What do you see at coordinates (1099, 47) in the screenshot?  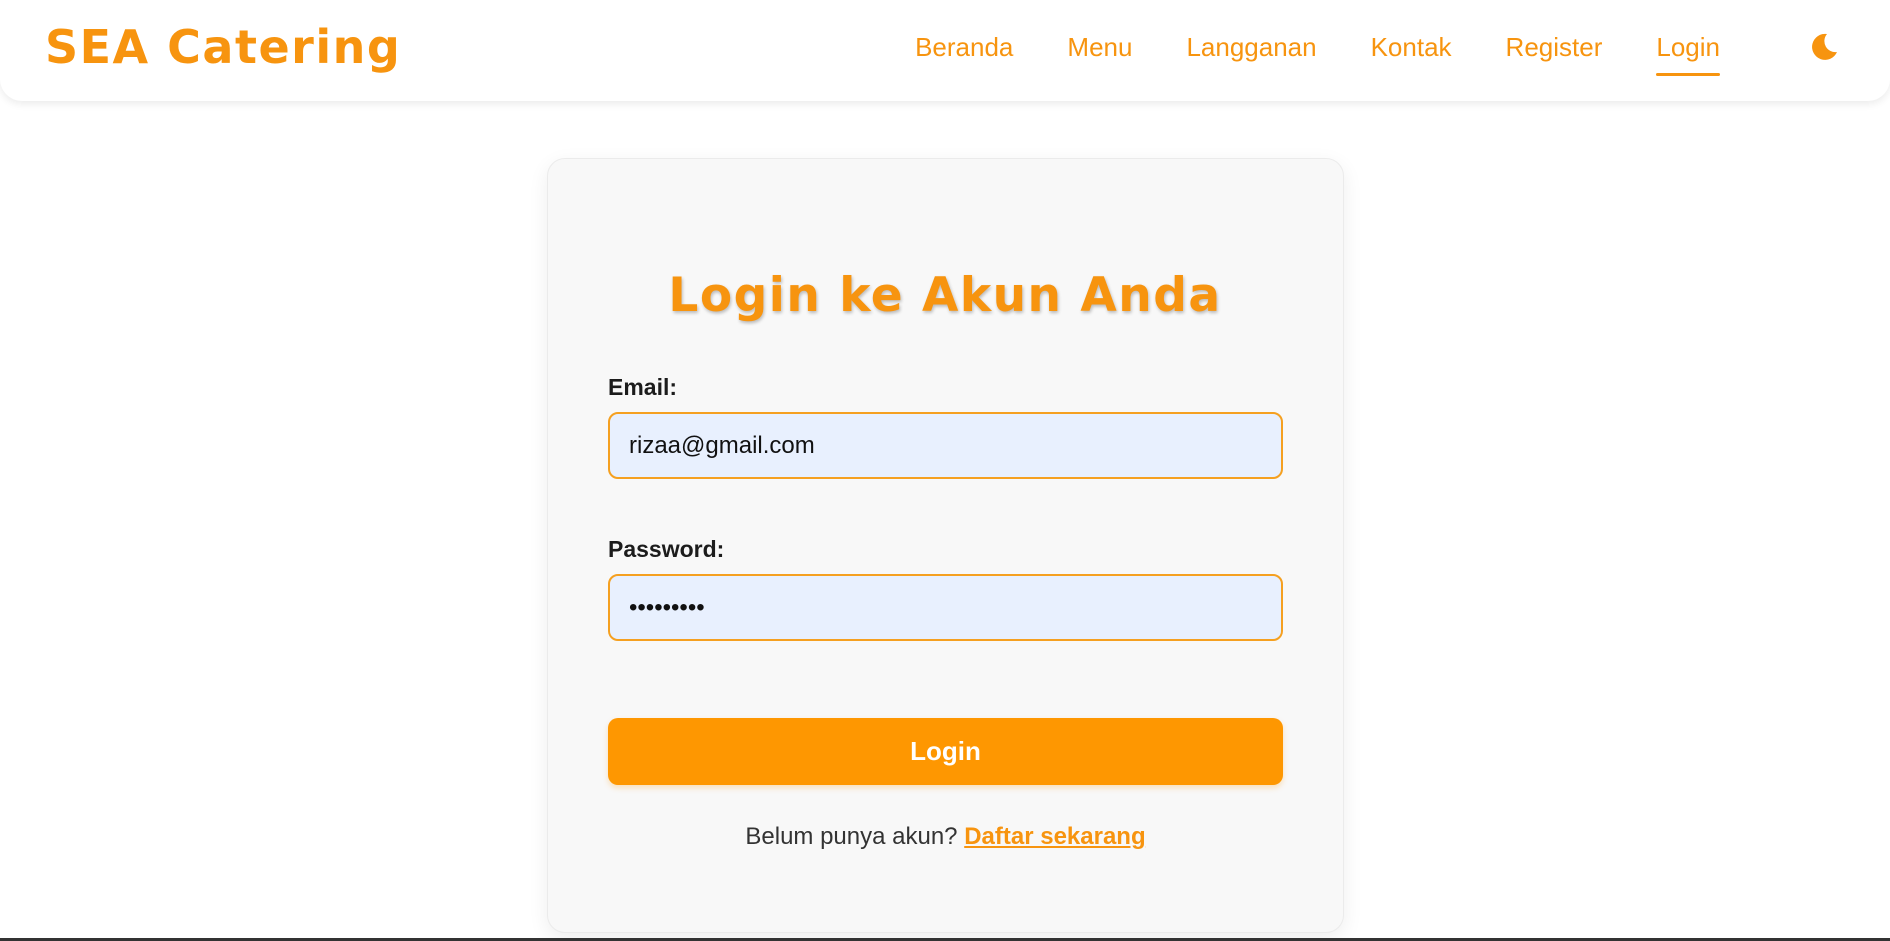 I see `nav-link-menu: Menu` at bounding box center [1099, 47].